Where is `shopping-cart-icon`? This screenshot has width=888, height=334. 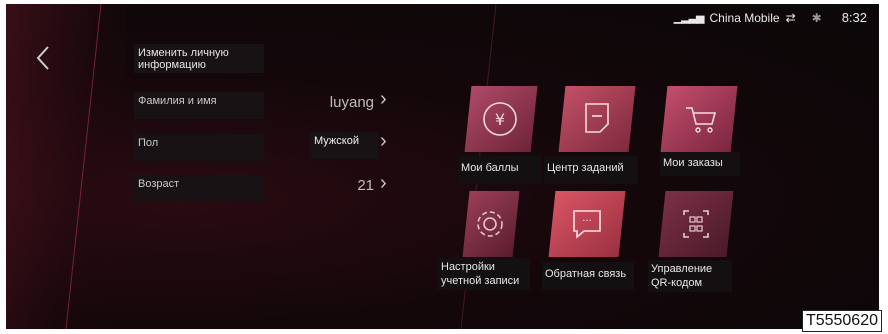
shopping-cart-icon is located at coordinates (701, 120).